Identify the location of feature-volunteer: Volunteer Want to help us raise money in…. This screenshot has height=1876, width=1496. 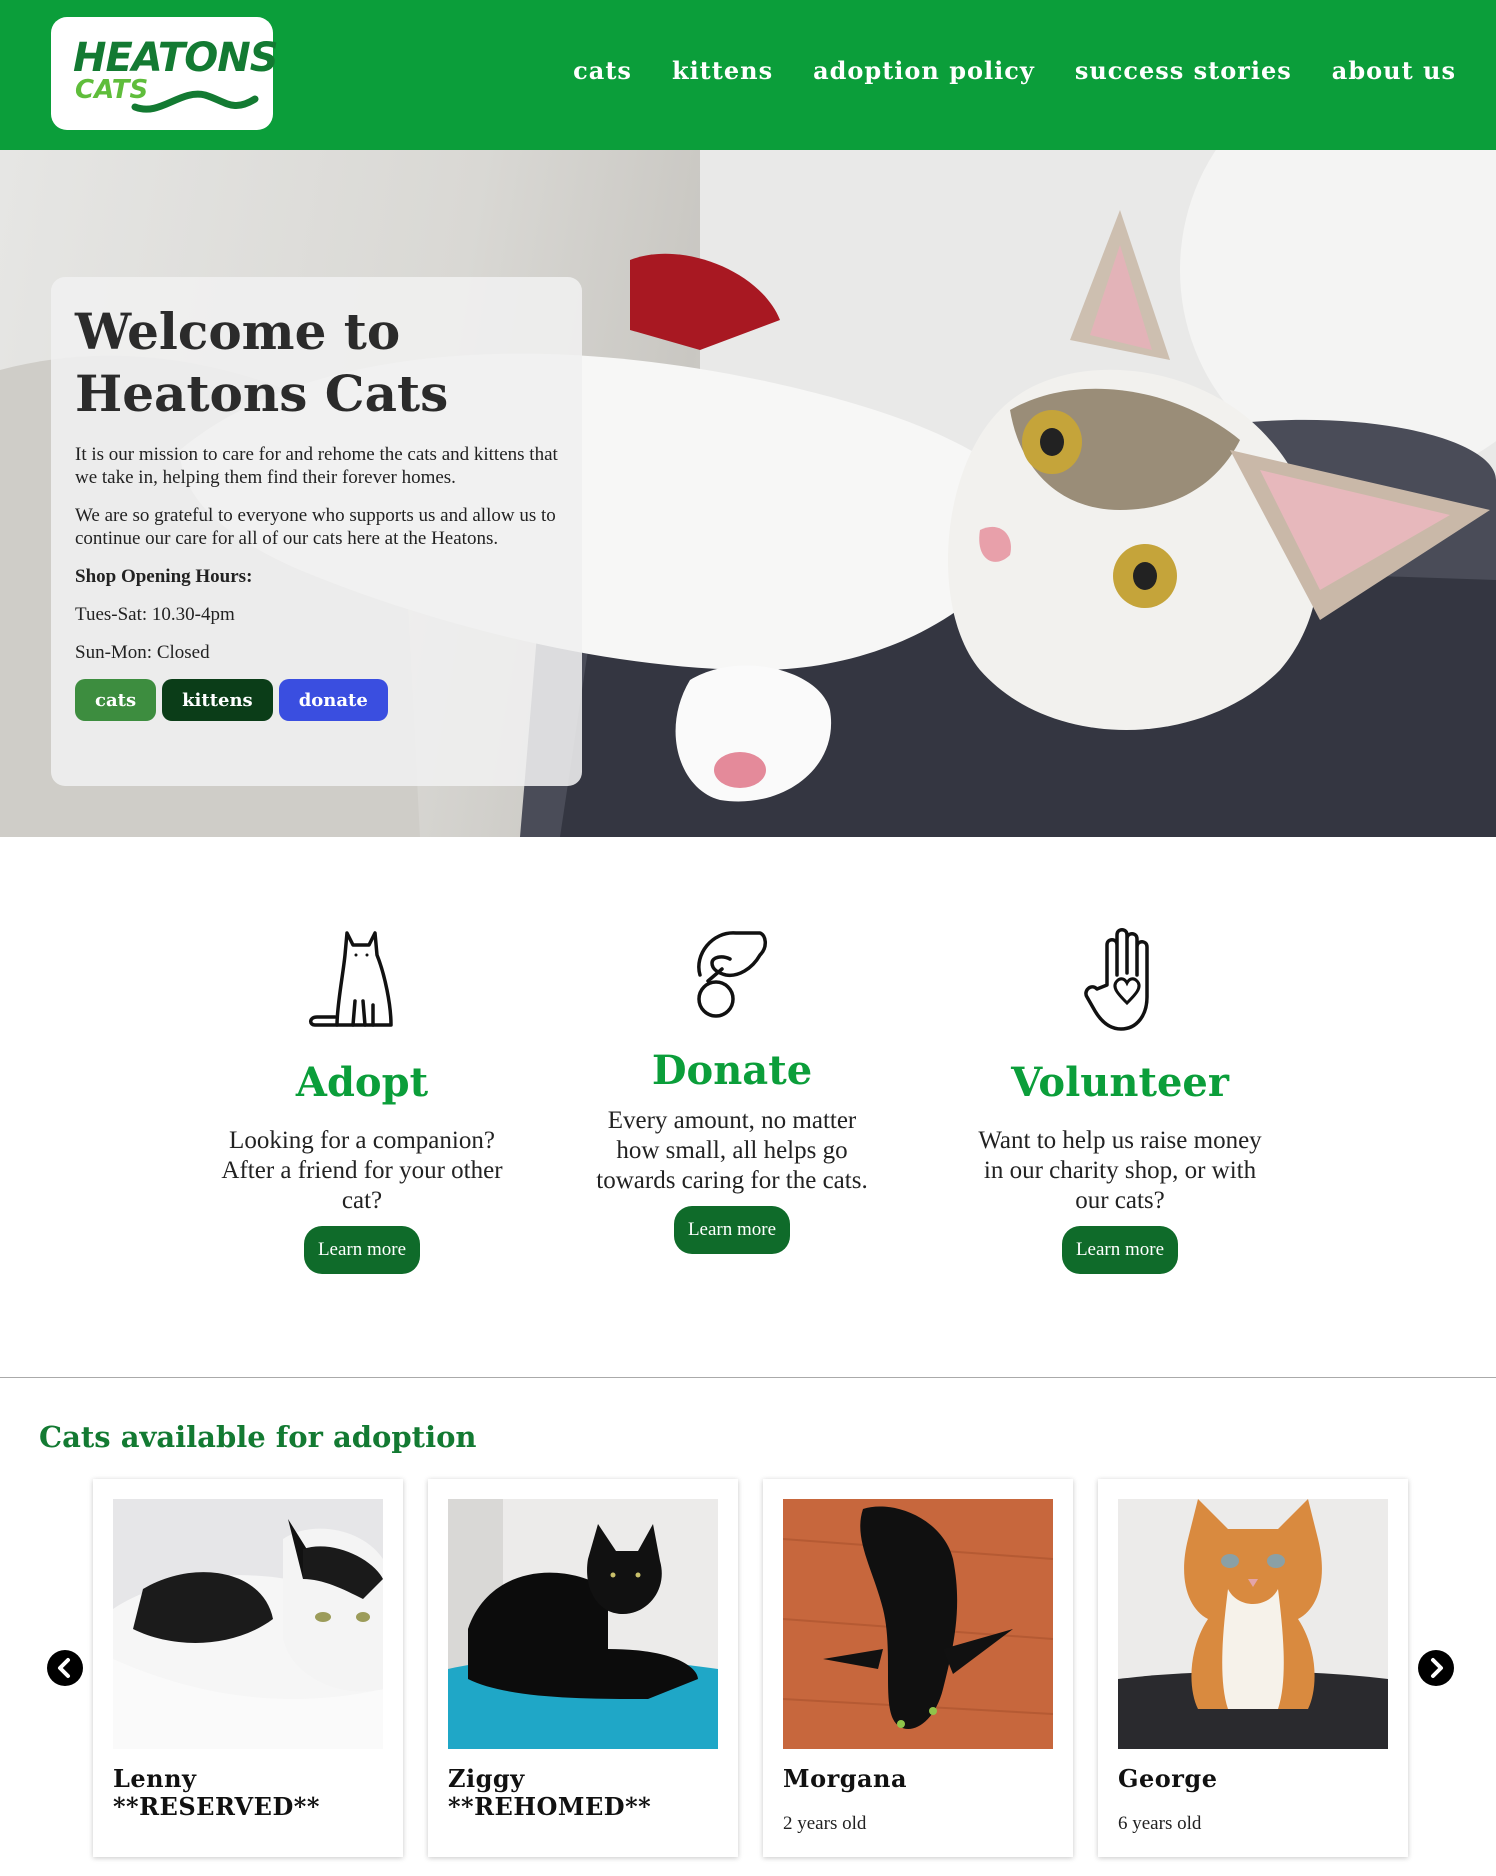
(1120, 1099).